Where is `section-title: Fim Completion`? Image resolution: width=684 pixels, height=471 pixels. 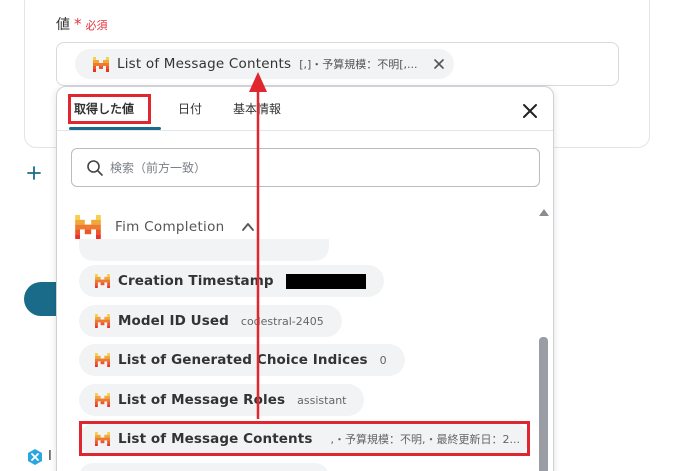
section-title: Fim Completion is located at coordinates (170, 227).